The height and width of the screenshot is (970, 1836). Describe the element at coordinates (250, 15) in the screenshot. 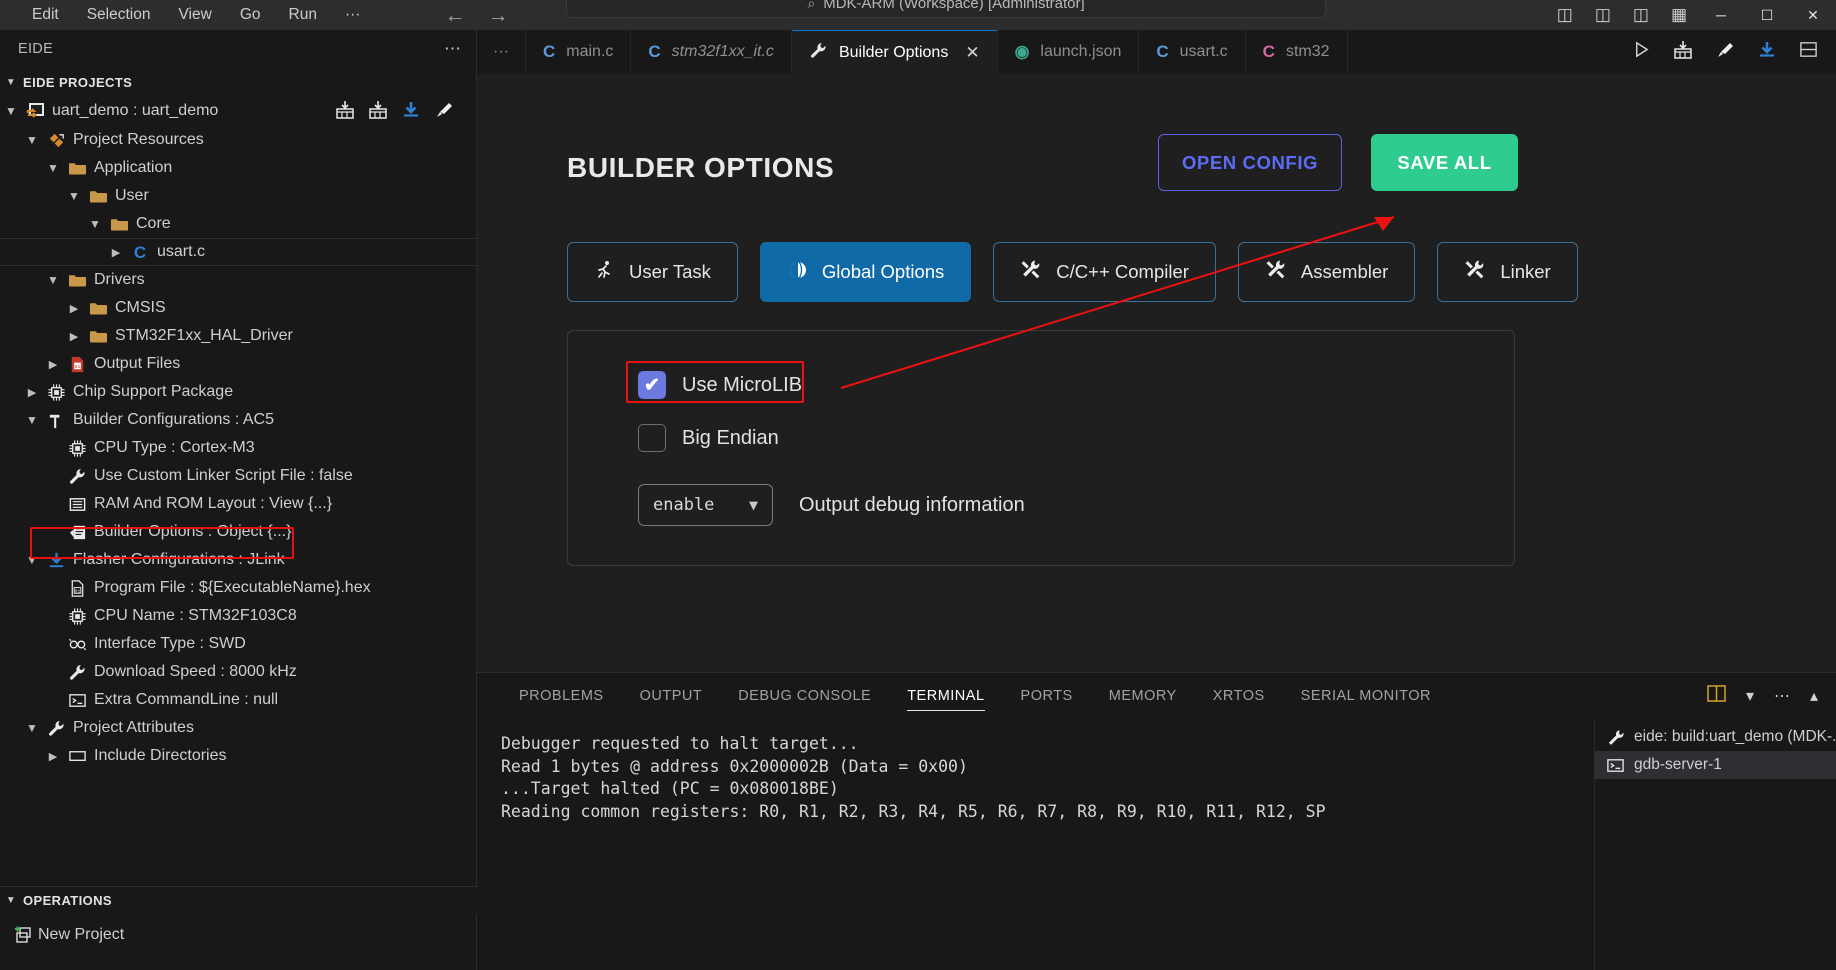

I see `menu-item-go: Go` at that location.